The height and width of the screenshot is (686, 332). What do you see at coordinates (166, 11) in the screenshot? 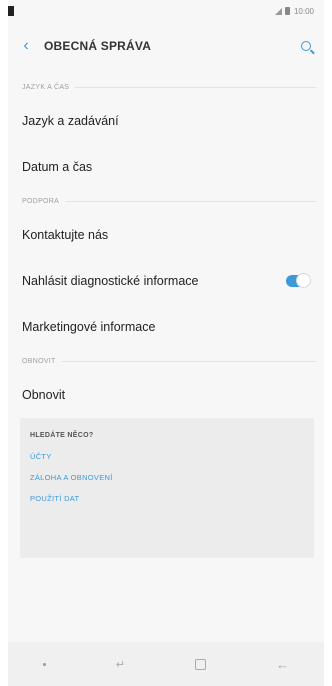
I see `status-bar: 10:00` at bounding box center [166, 11].